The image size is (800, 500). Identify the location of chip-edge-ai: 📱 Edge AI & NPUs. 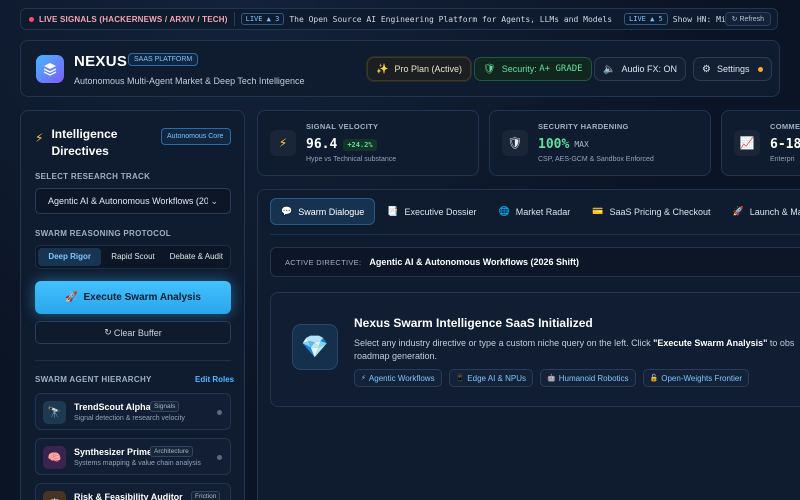
(490, 378).